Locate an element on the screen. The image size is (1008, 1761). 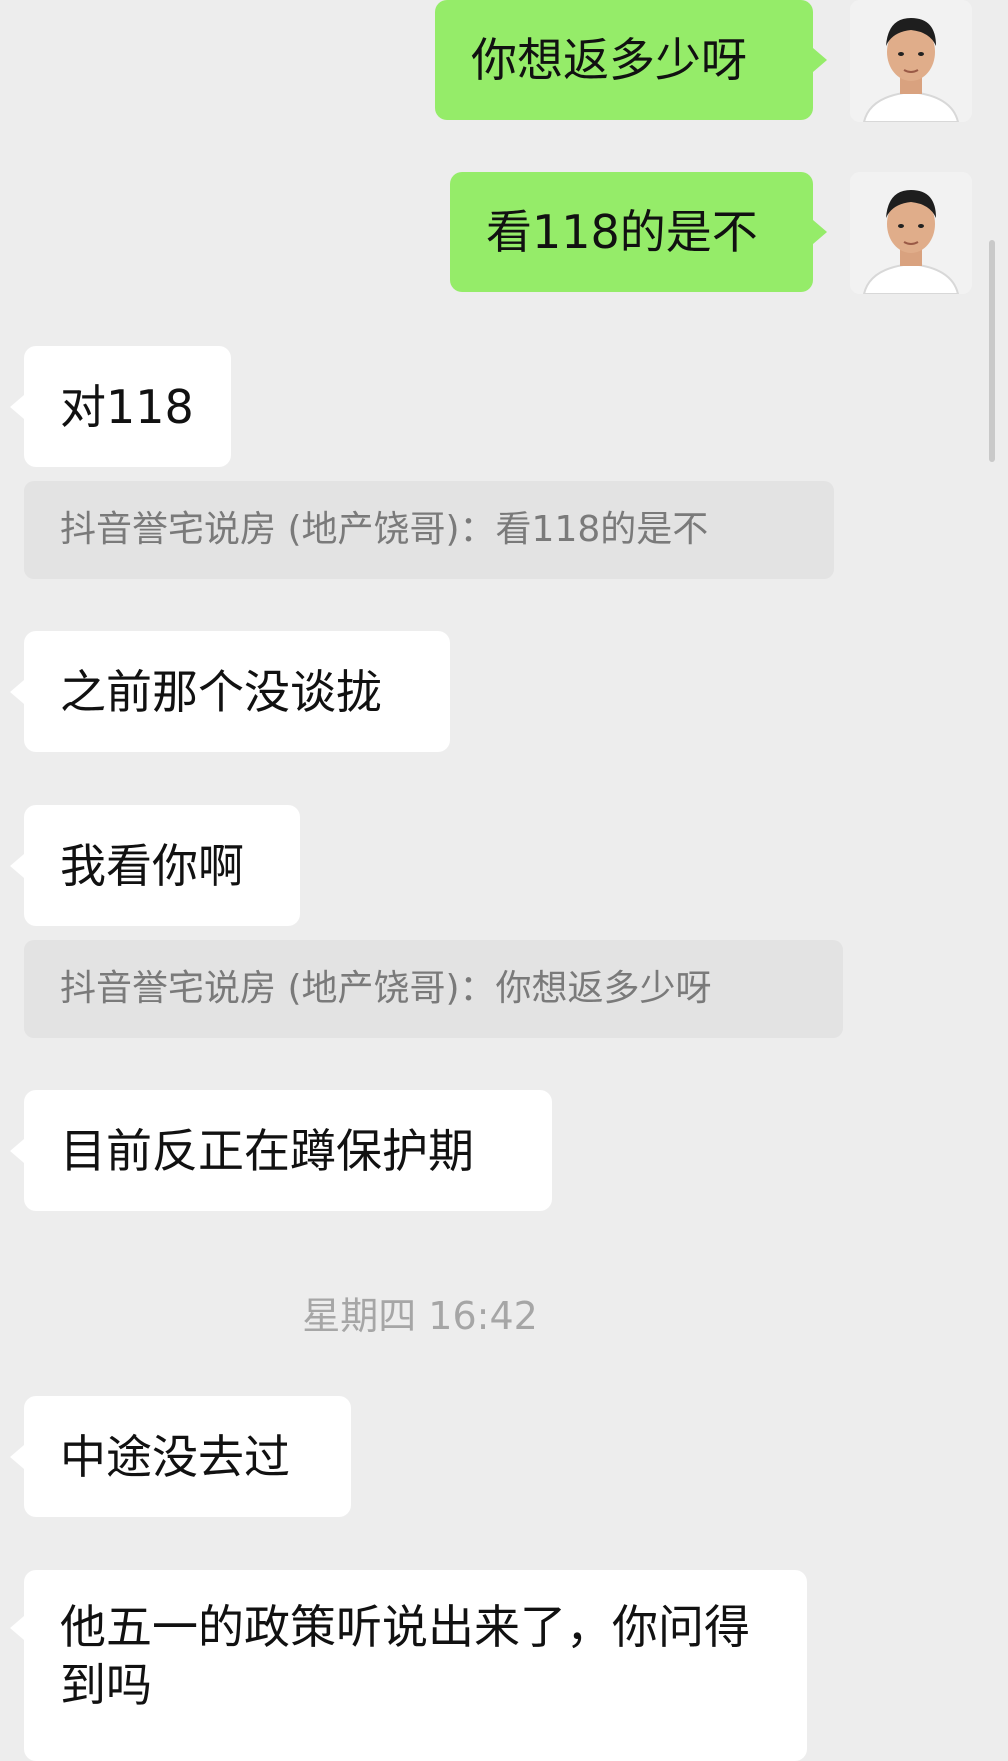
outgoing-message-bubble: 你想返多少呀 is located at coordinates (631, 60).